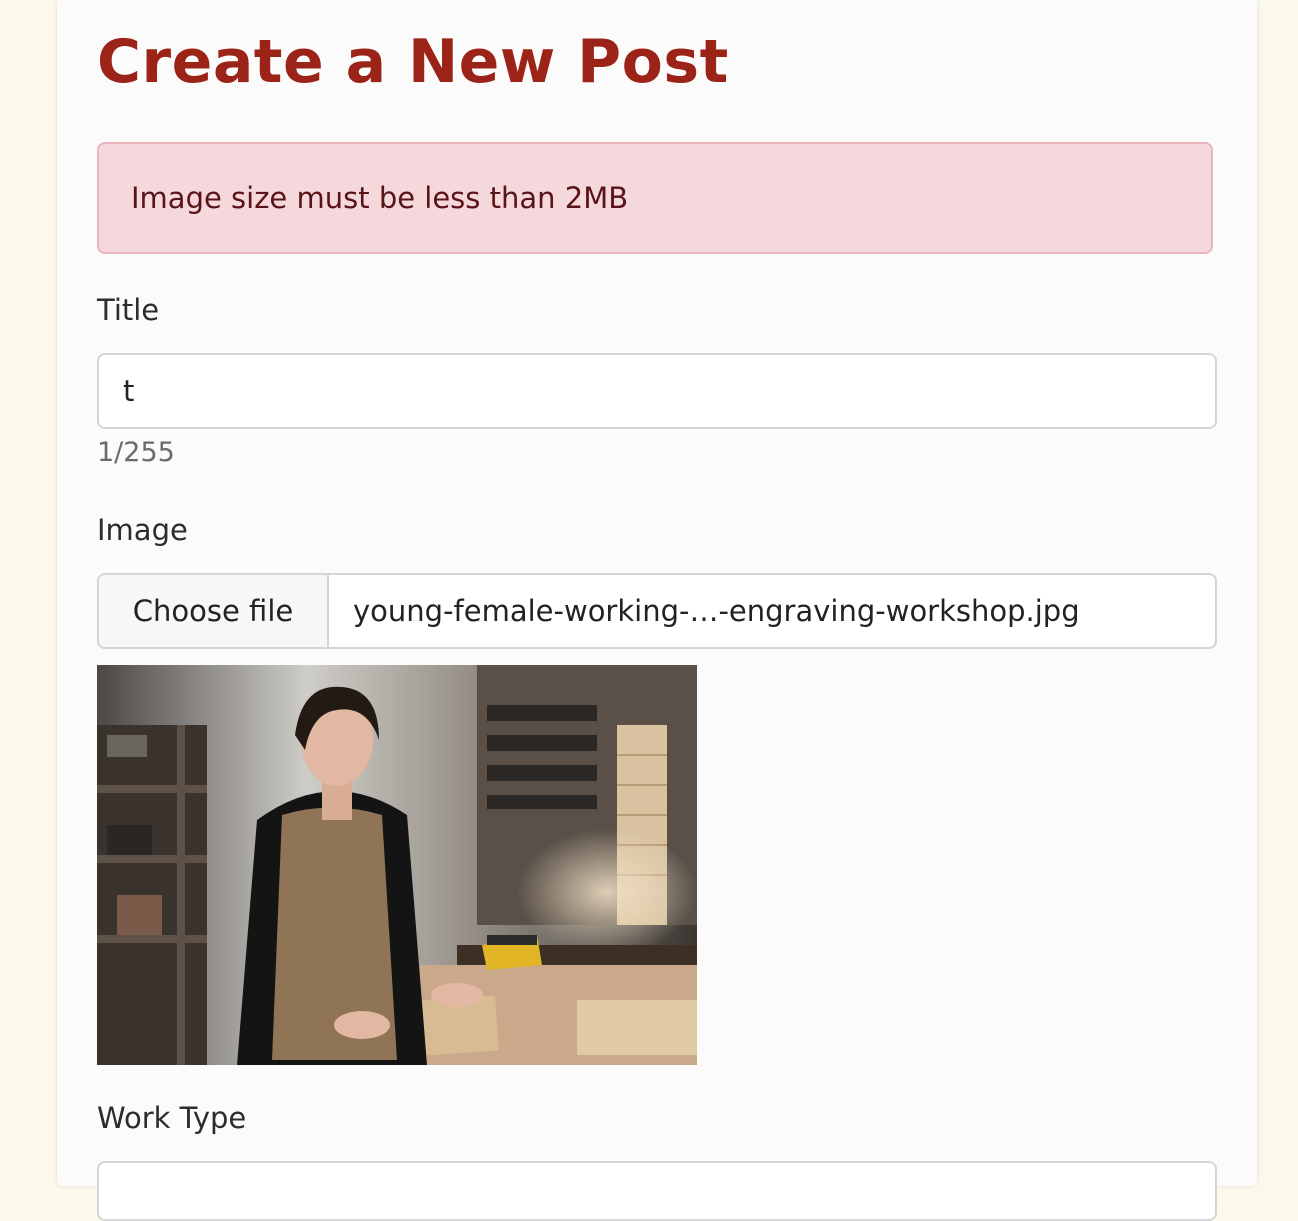  What do you see at coordinates (380, 198) in the screenshot?
I see `error-alert-message: Image size must be less than 2MB` at bounding box center [380, 198].